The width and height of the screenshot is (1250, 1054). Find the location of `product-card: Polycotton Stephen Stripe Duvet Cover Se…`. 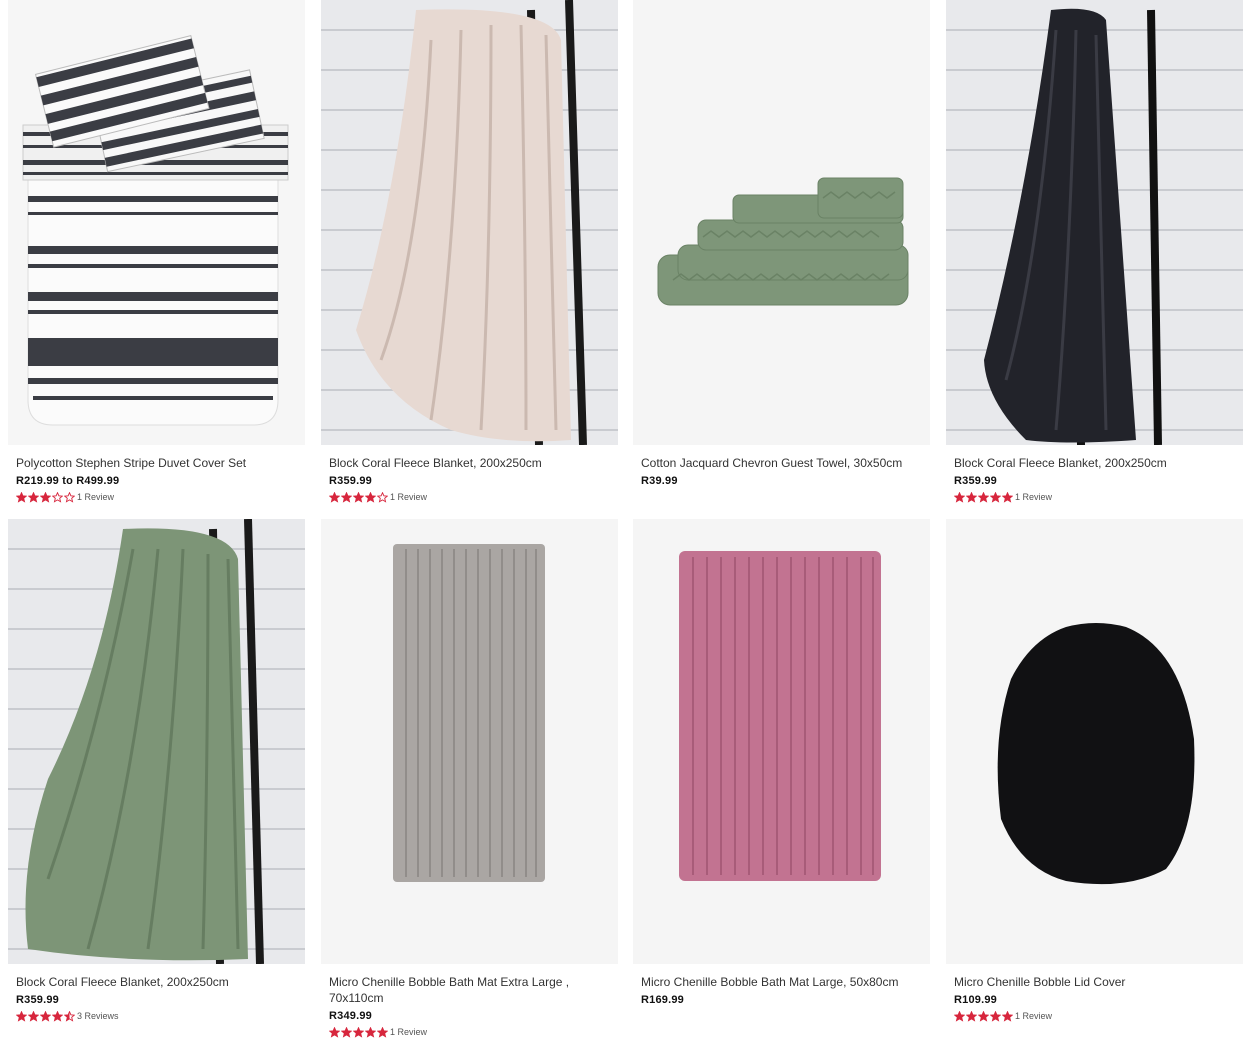

product-card: Polycotton Stephen Stripe Duvet Cover Se… is located at coordinates (156, 251).